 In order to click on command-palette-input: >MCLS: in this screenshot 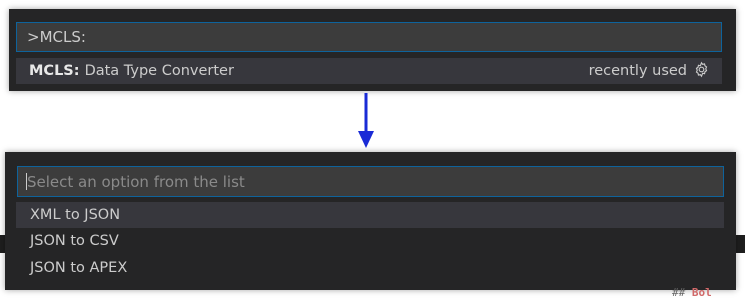, I will do `click(369, 37)`.